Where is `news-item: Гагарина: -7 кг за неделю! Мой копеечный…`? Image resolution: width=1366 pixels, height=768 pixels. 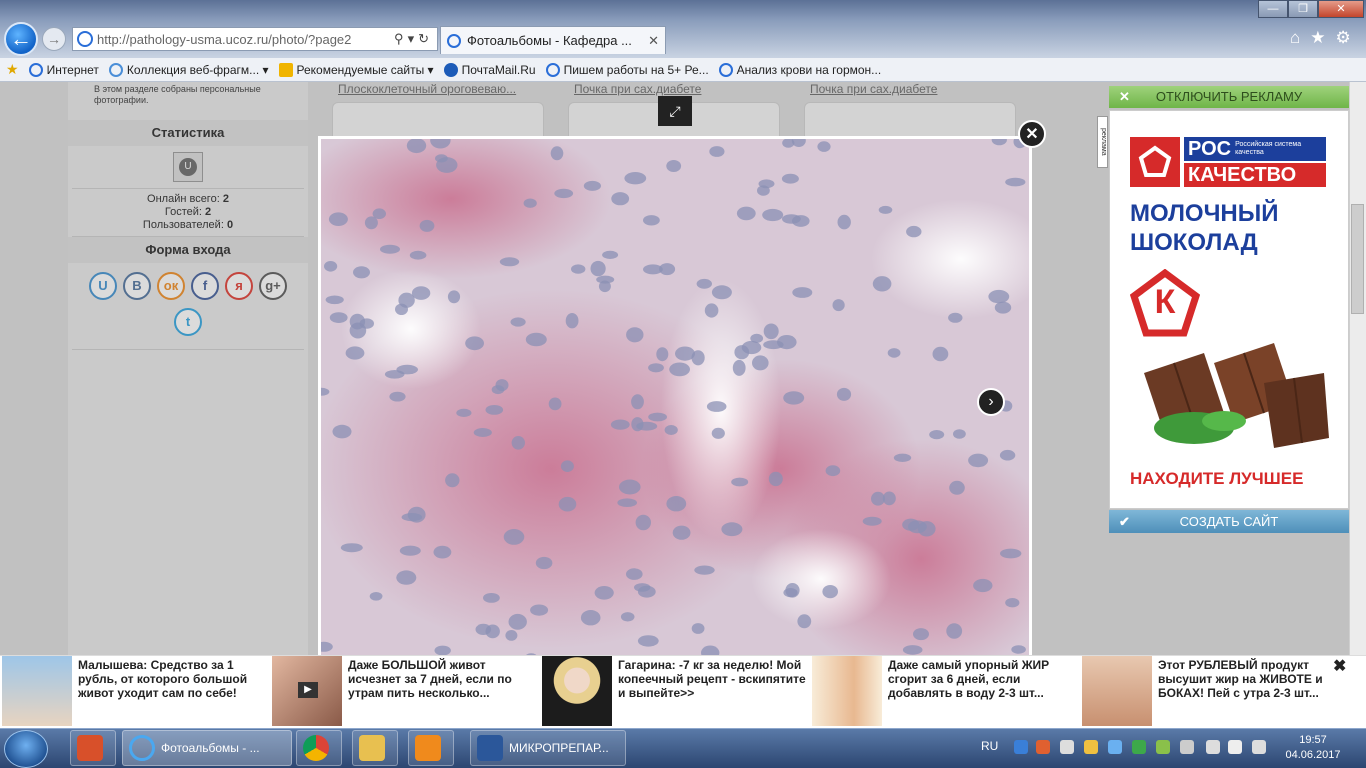
news-item: Гагарина: -7 кг за неделю! Мой копеечный… is located at coordinates (677, 692).